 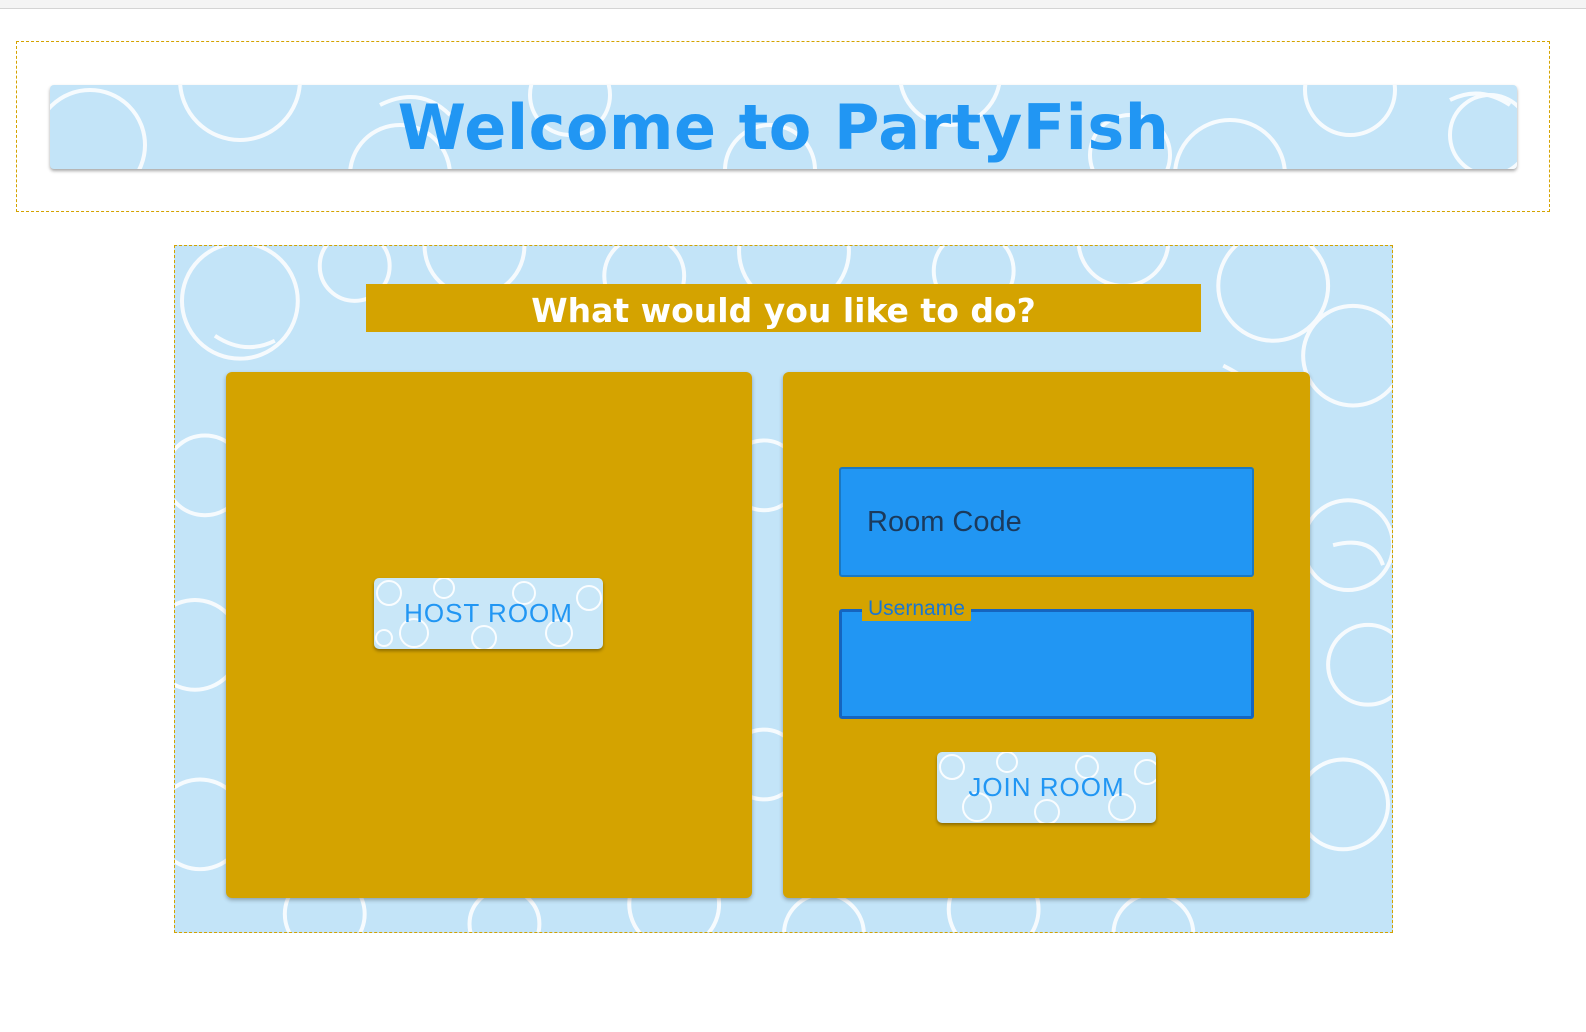 What do you see at coordinates (793, 4) in the screenshot?
I see `browser-top-edge` at bounding box center [793, 4].